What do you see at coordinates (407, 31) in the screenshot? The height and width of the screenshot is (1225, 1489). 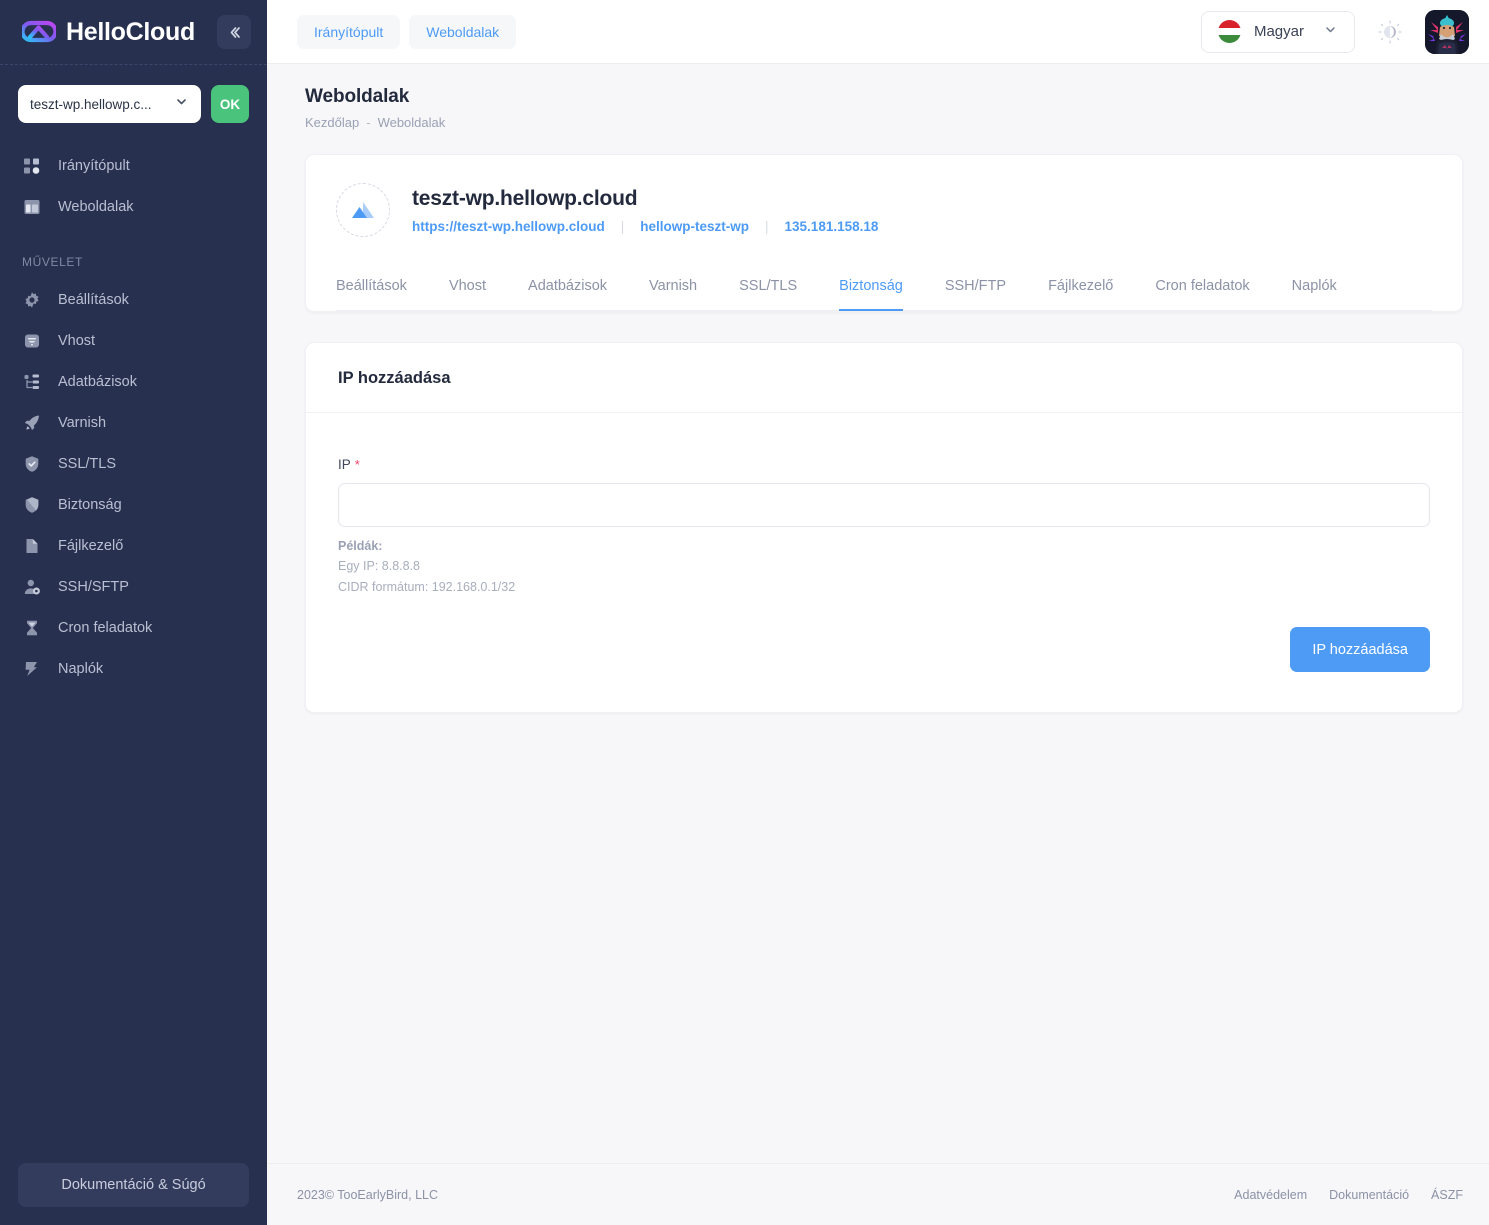 I see `topbar-crumb-tabs: Irányítópult Weboldalak` at bounding box center [407, 31].